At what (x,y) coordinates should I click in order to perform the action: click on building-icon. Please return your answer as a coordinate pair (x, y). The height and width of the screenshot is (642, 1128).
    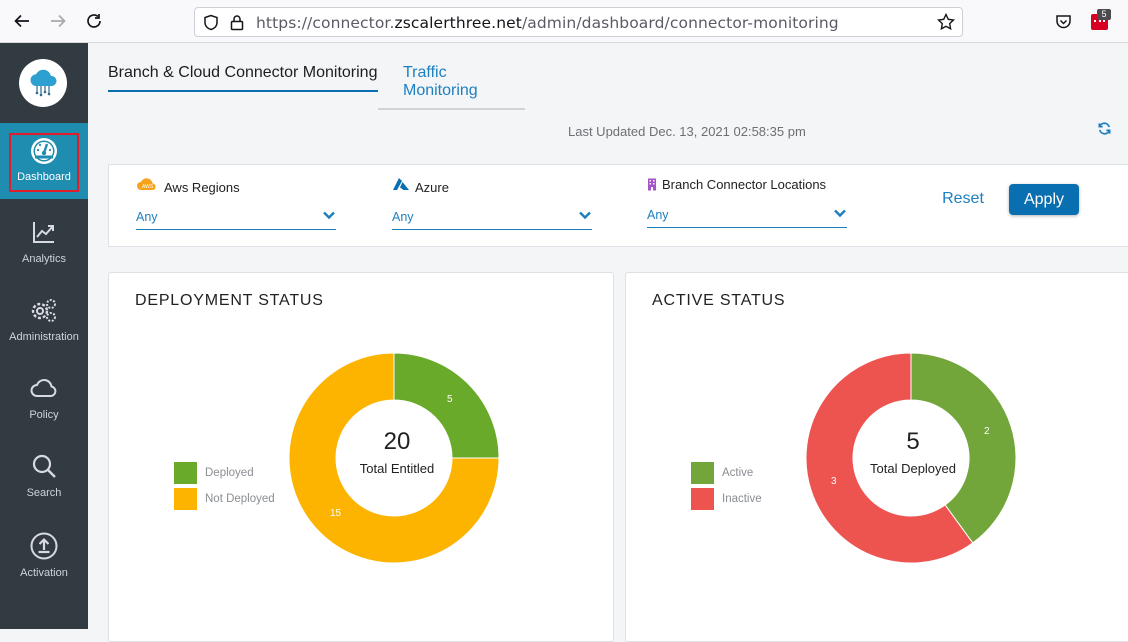
    Looking at the image, I should click on (652, 184).